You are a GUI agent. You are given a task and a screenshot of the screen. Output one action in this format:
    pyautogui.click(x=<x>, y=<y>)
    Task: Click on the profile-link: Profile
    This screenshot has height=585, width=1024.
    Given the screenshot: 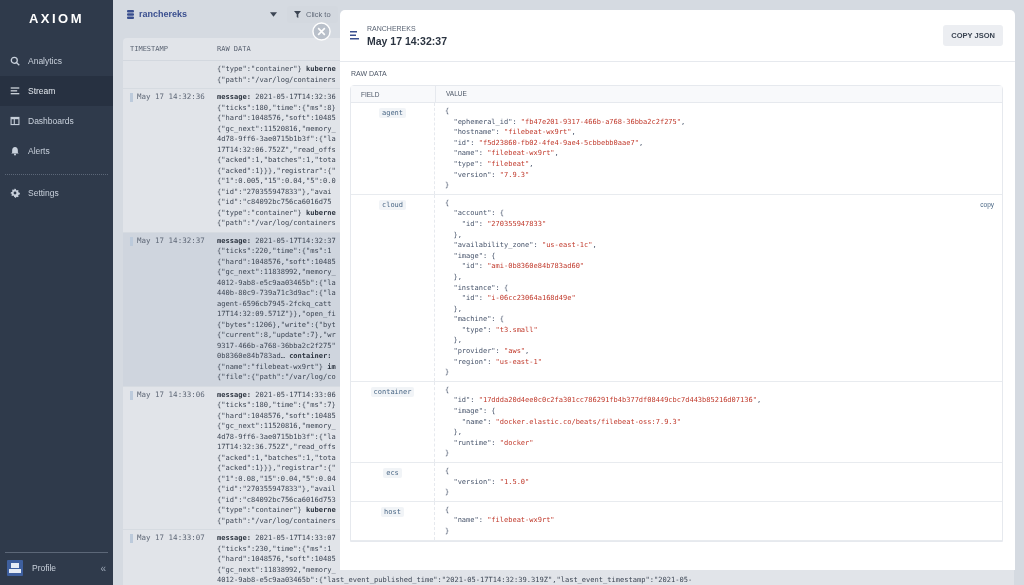 What is the action you would take?
    pyautogui.click(x=44, y=568)
    